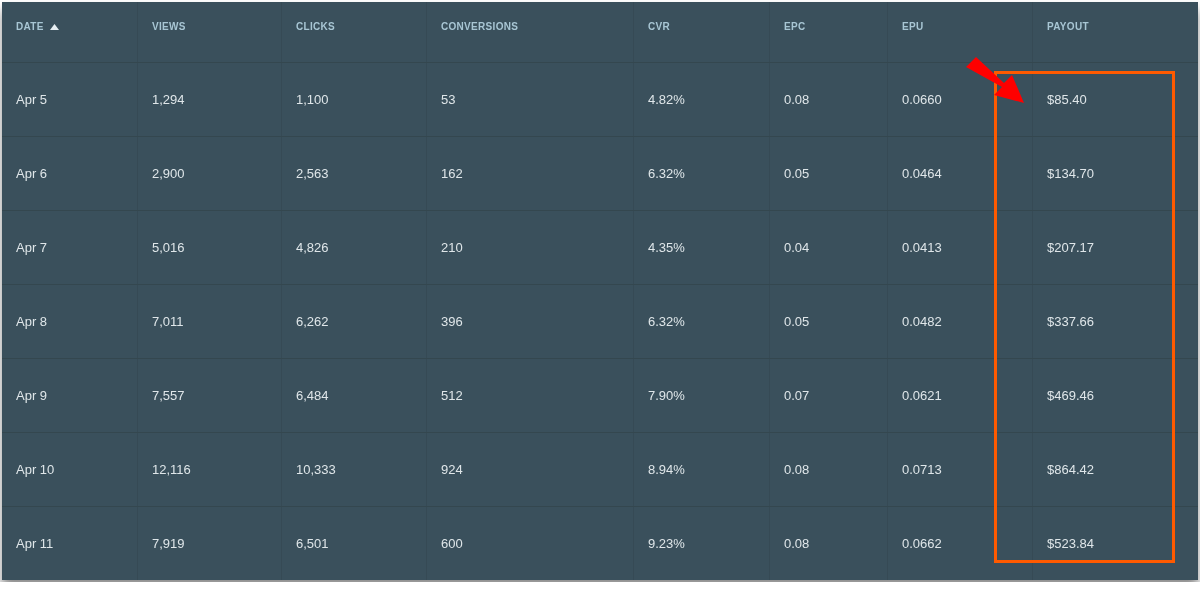 This screenshot has height=593, width=1200. What do you see at coordinates (480, 26) in the screenshot?
I see `column-header: CONVERSIONS` at bounding box center [480, 26].